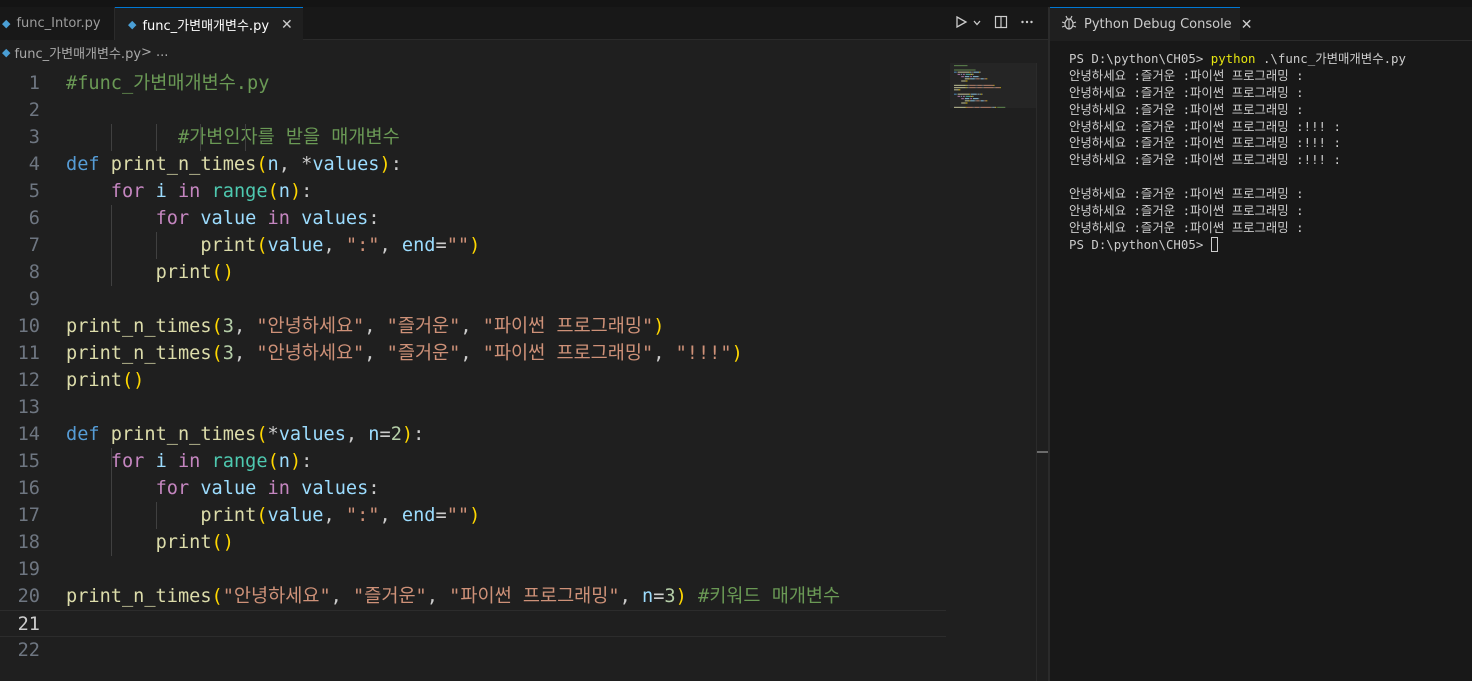 The width and height of the screenshot is (1472, 681). I want to click on tab-func-intor: ◆ func_Intor.py, so click(57, 23).